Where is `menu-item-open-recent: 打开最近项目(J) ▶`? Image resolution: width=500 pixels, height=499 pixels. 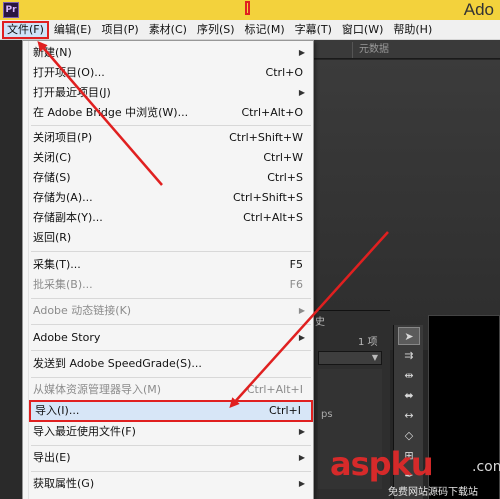 menu-item-open-recent: 打开最近项目(J) ▶ is located at coordinates (171, 93).